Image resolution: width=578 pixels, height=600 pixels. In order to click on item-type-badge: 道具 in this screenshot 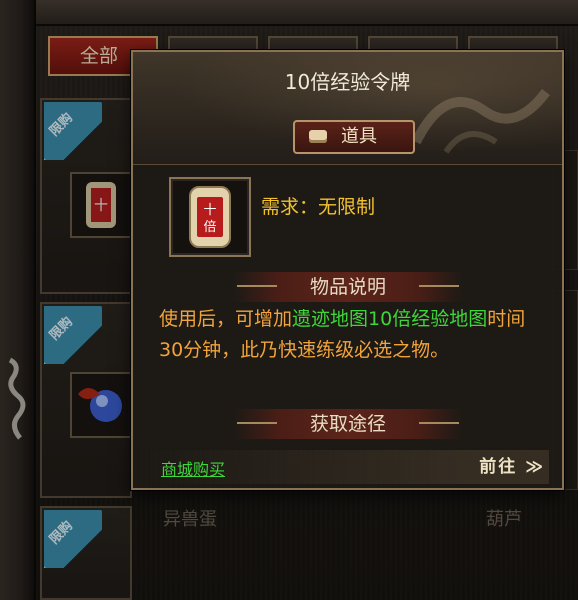, I will do `click(354, 137)`.